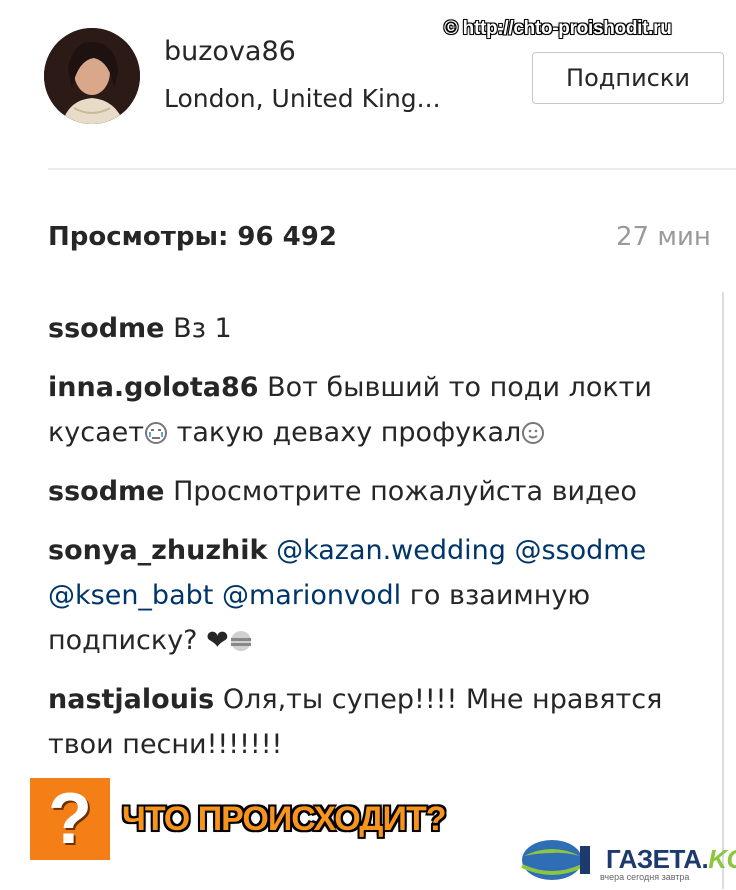 Image resolution: width=736 pixels, height=890 pixels. What do you see at coordinates (156, 433) in the screenshot?
I see `crying-face-icon` at bounding box center [156, 433].